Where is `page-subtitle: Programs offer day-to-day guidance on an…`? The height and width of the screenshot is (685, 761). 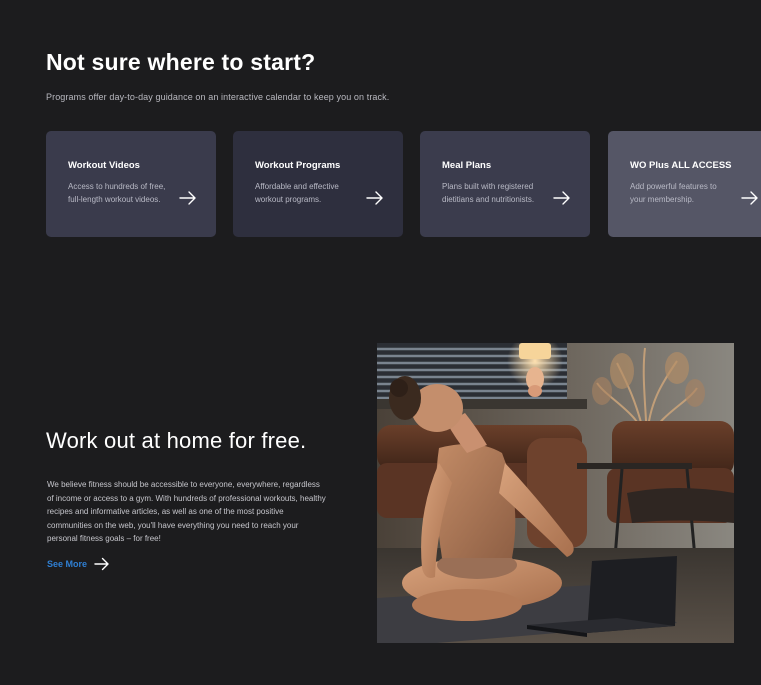 page-subtitle: Programs offer day-to-day guidance on an… is located at coordinates (218, 97).